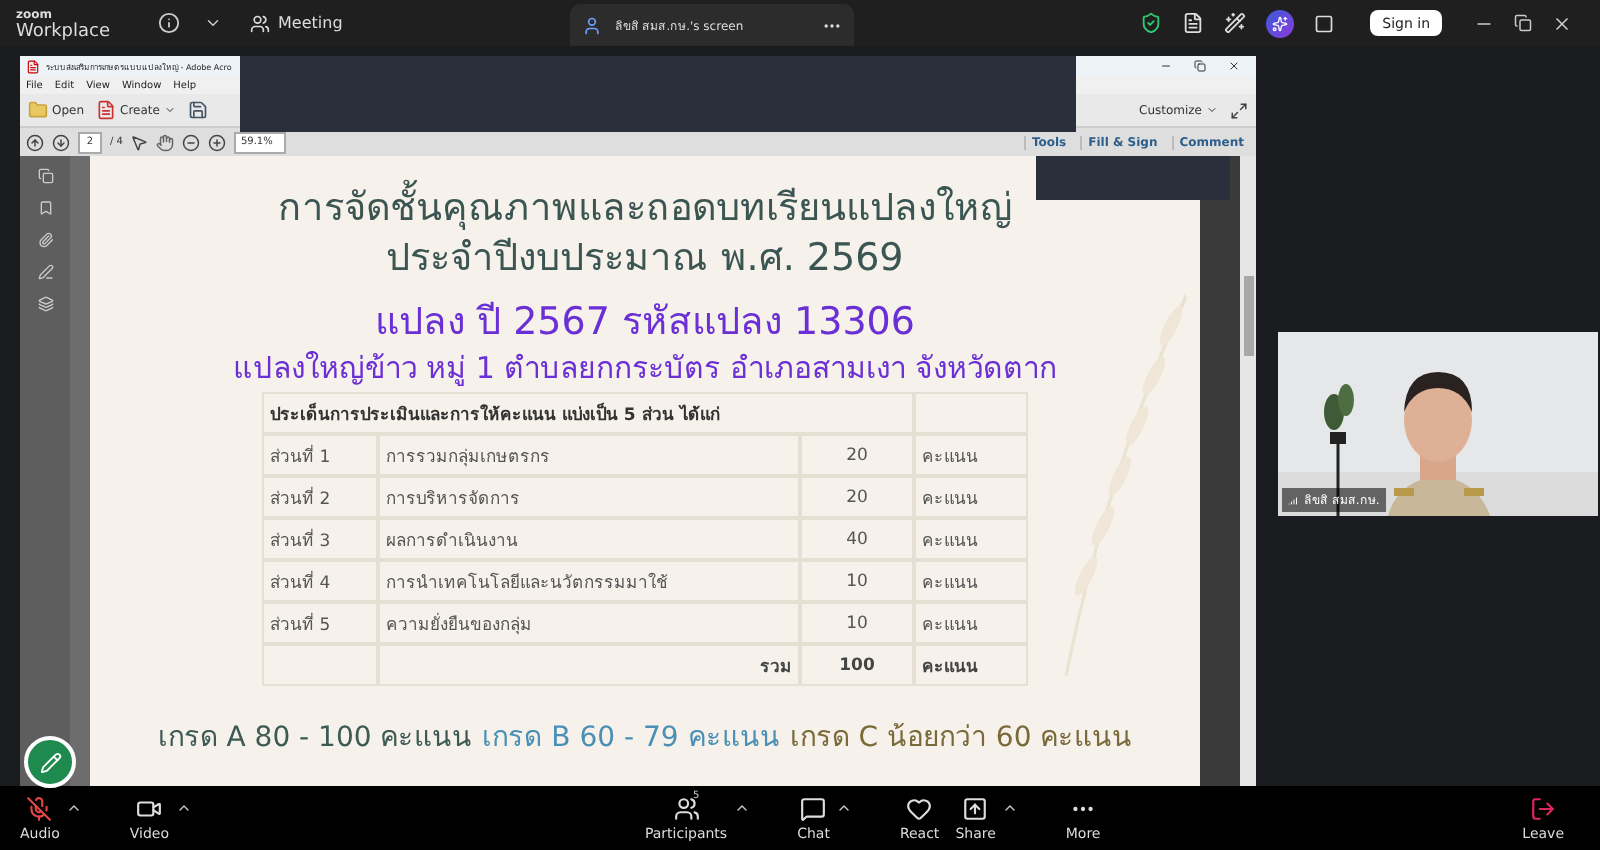 Image resolution: width=1600 pixels, height=850 pixels. Describe the element at coordinates (45, 240) in the screenshot. I see `paperclip-icon` at that location.